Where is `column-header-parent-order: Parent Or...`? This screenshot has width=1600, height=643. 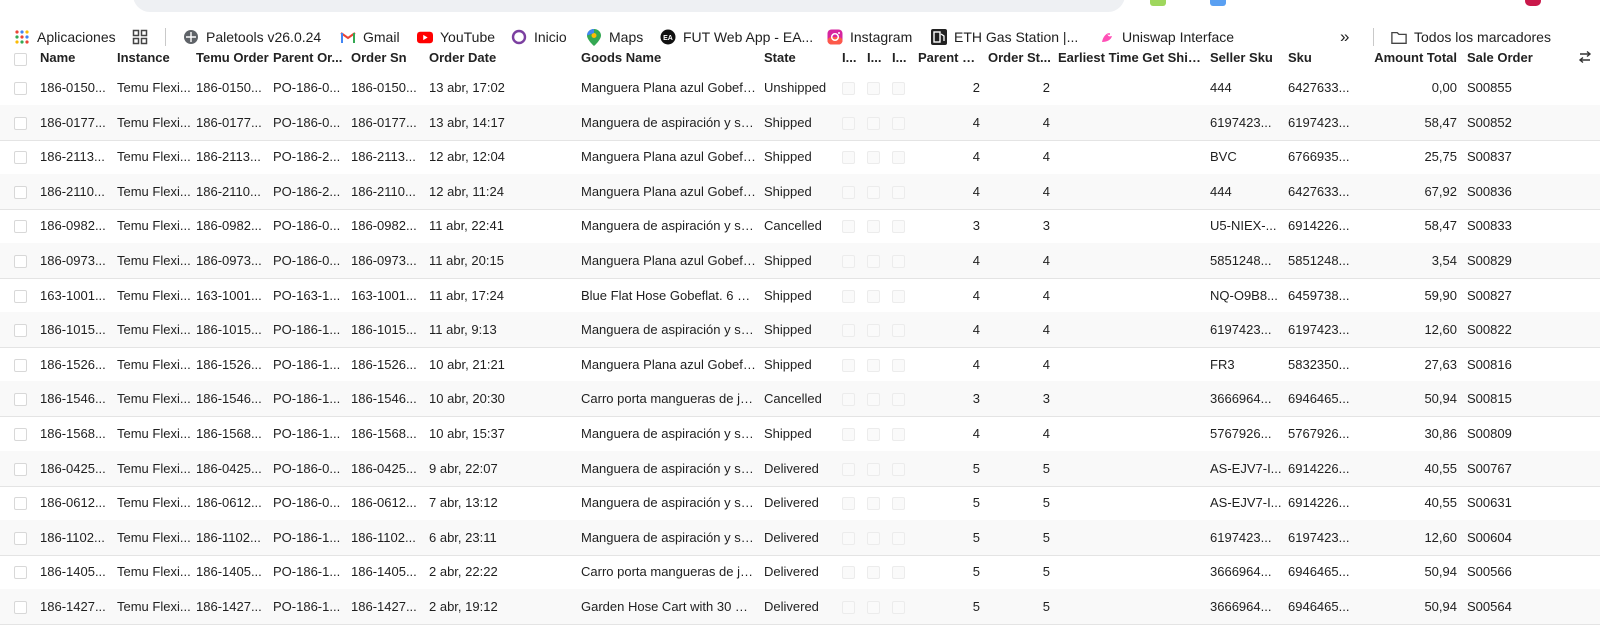
column-header-parent-order: Parent Or... is located at coordinates (310, 57).